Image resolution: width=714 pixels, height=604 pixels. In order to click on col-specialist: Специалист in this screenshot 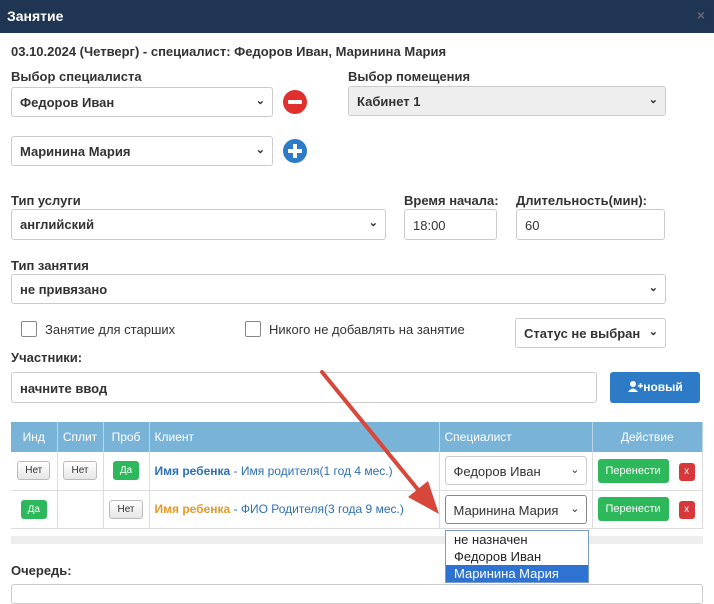, I will do `click(516, 437)`.